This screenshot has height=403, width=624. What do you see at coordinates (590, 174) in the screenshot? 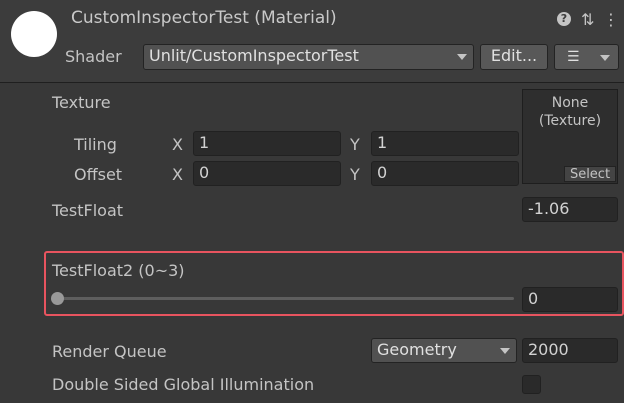
I see `texture-select-button: Select` at bounding box center [590, 174].